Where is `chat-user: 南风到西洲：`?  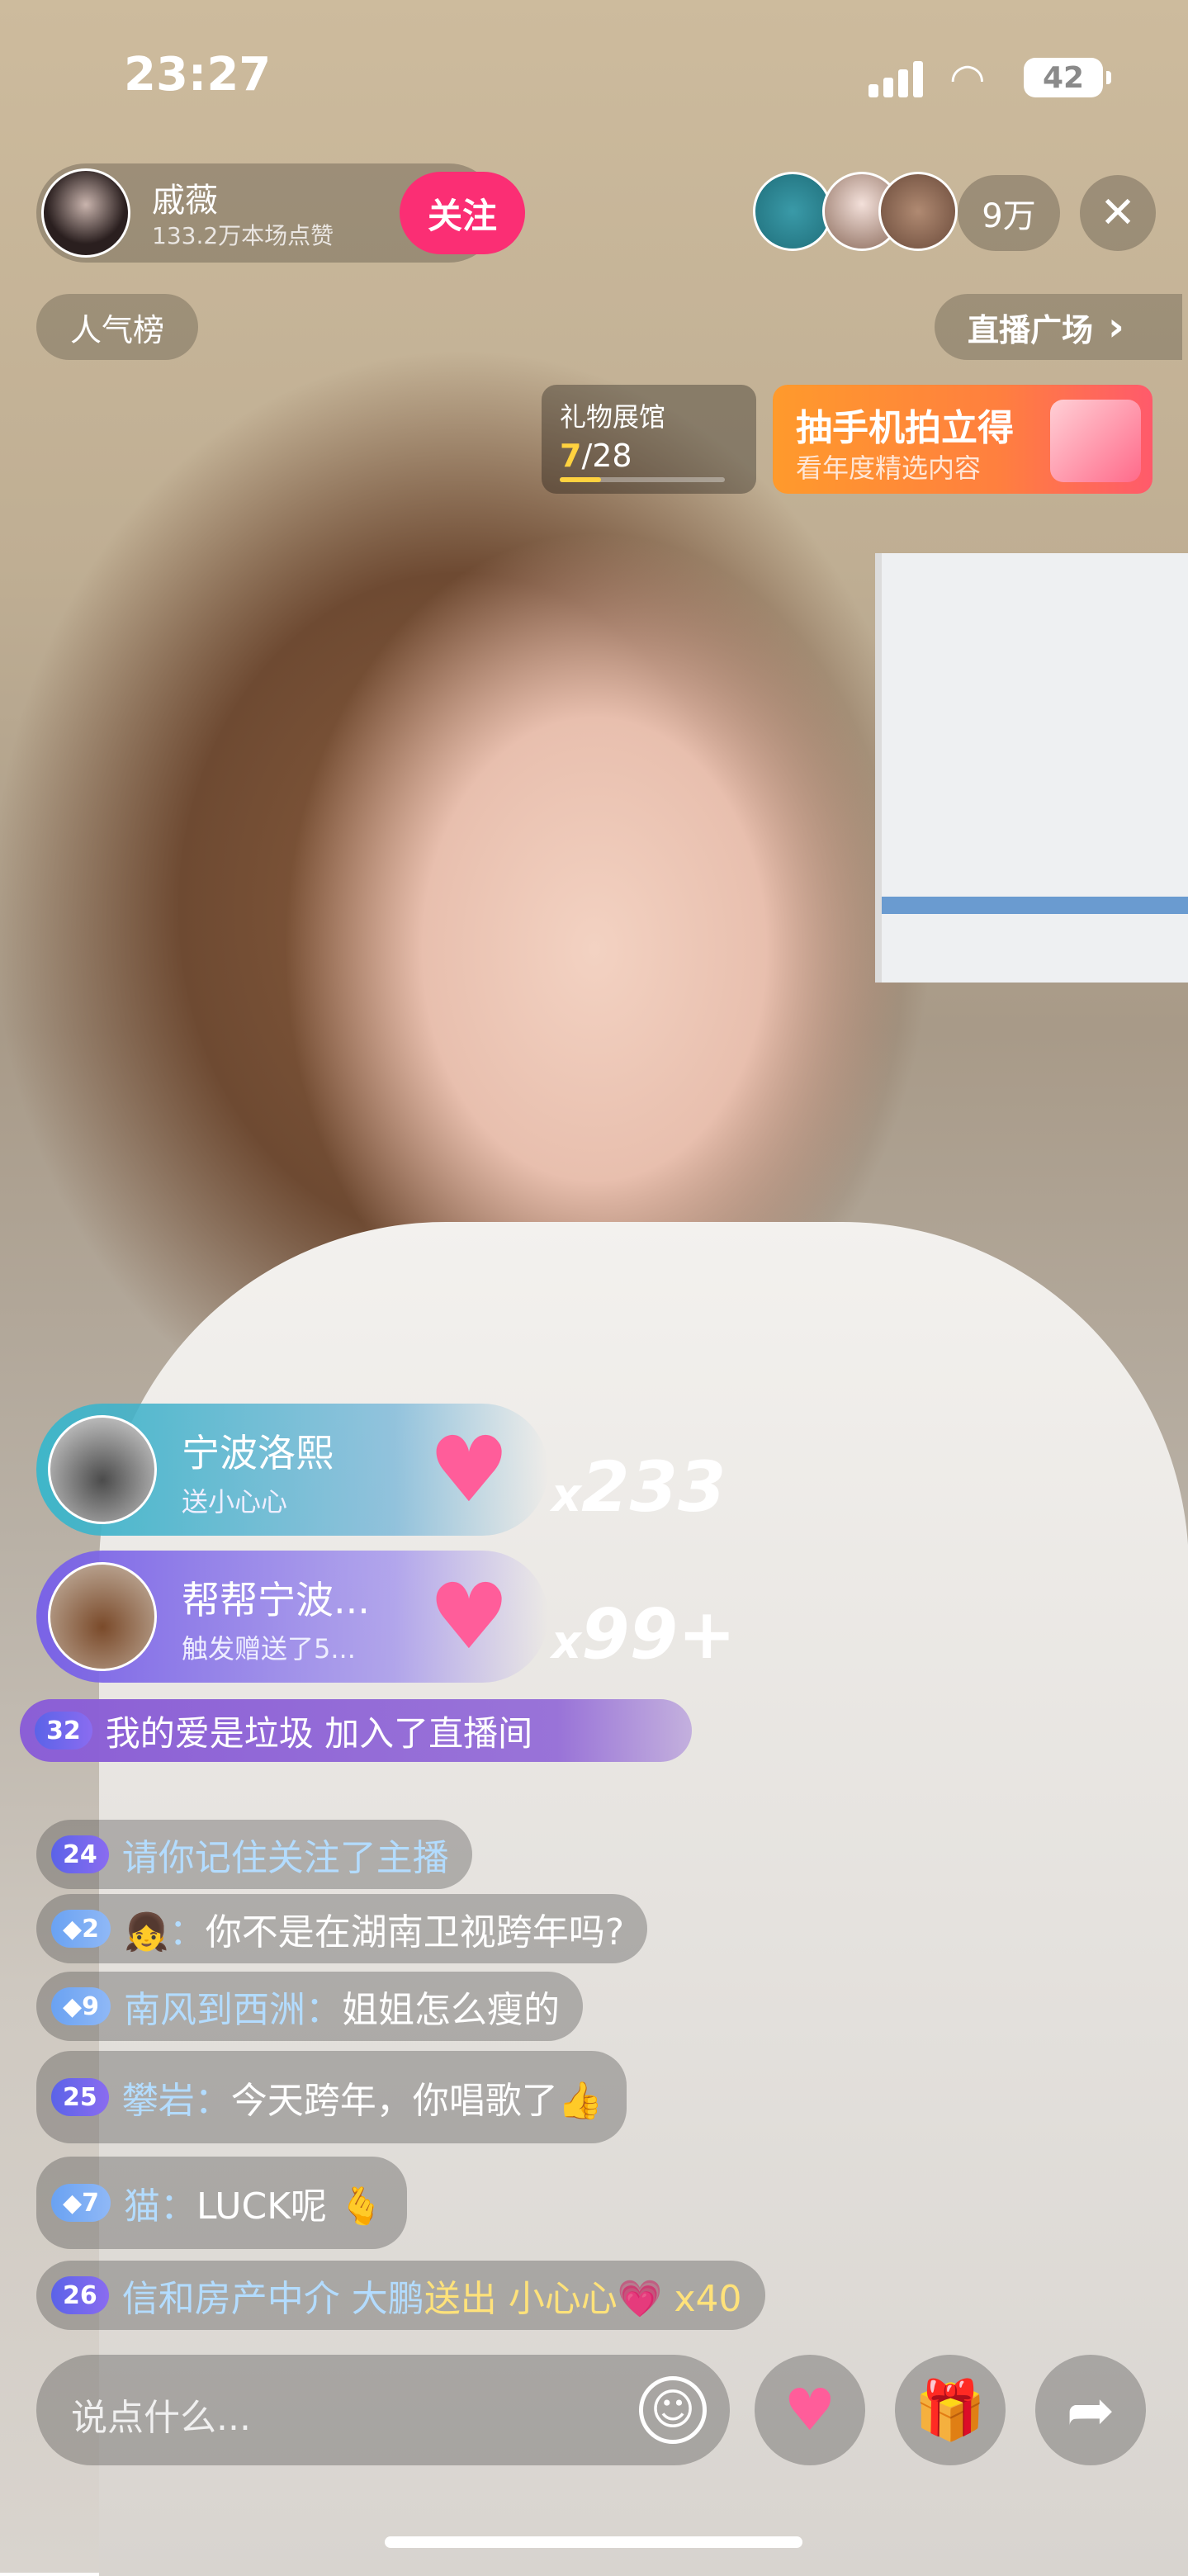
chat-user: 南风到西洲： is located at coordinates (233, 2006).